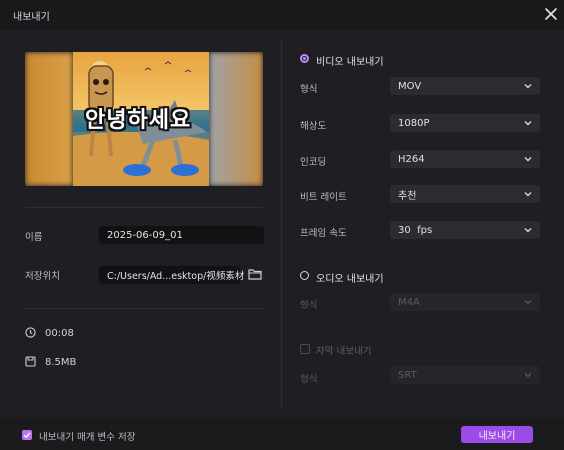 Image resolution: width=564 pixels, height=450 pixels. I want to click on audio-format-select: M4A, so click(465, 302).